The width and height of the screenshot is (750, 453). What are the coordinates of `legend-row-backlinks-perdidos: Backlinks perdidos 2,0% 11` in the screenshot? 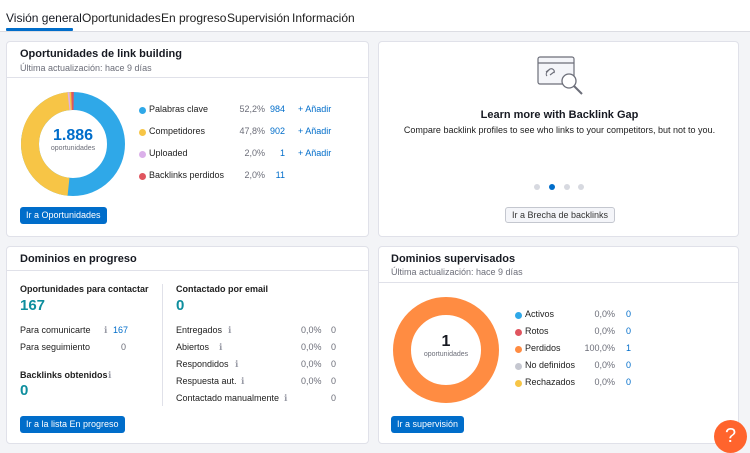 It's located at (244, 177).